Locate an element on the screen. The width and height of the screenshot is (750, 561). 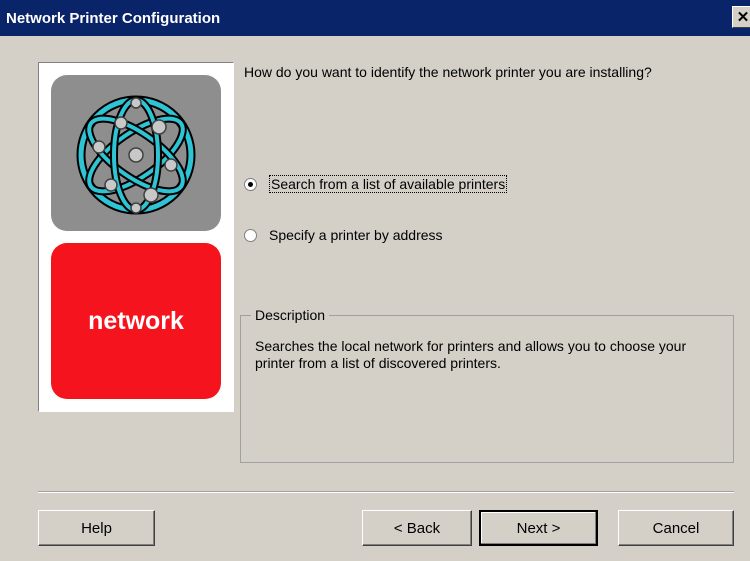
radio-selected-dot is located at coordinates (250, 184).